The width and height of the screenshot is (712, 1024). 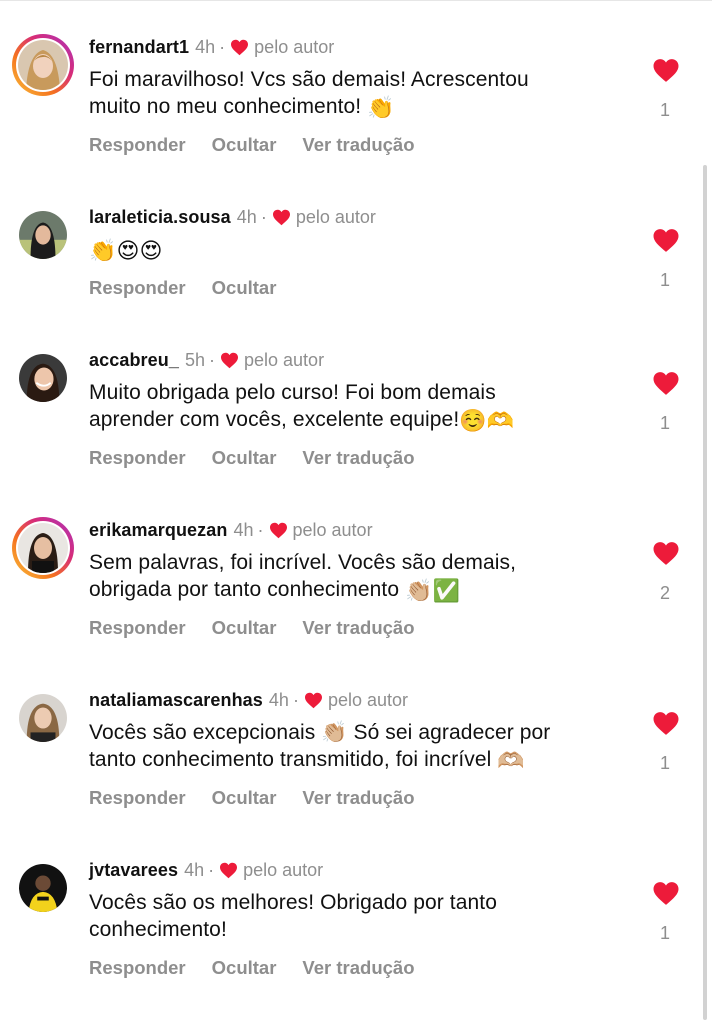 I want to click on like-count: 2, so click(x=664, y=593).